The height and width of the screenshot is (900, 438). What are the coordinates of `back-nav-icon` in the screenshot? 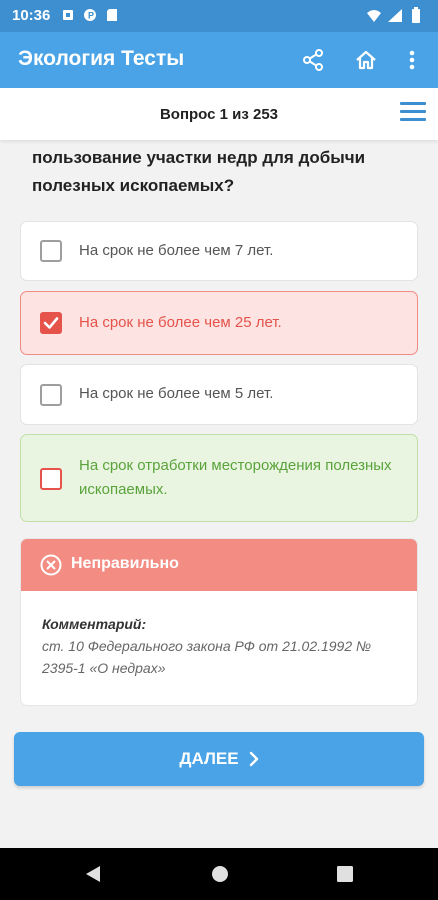 It's located at (93, 874).